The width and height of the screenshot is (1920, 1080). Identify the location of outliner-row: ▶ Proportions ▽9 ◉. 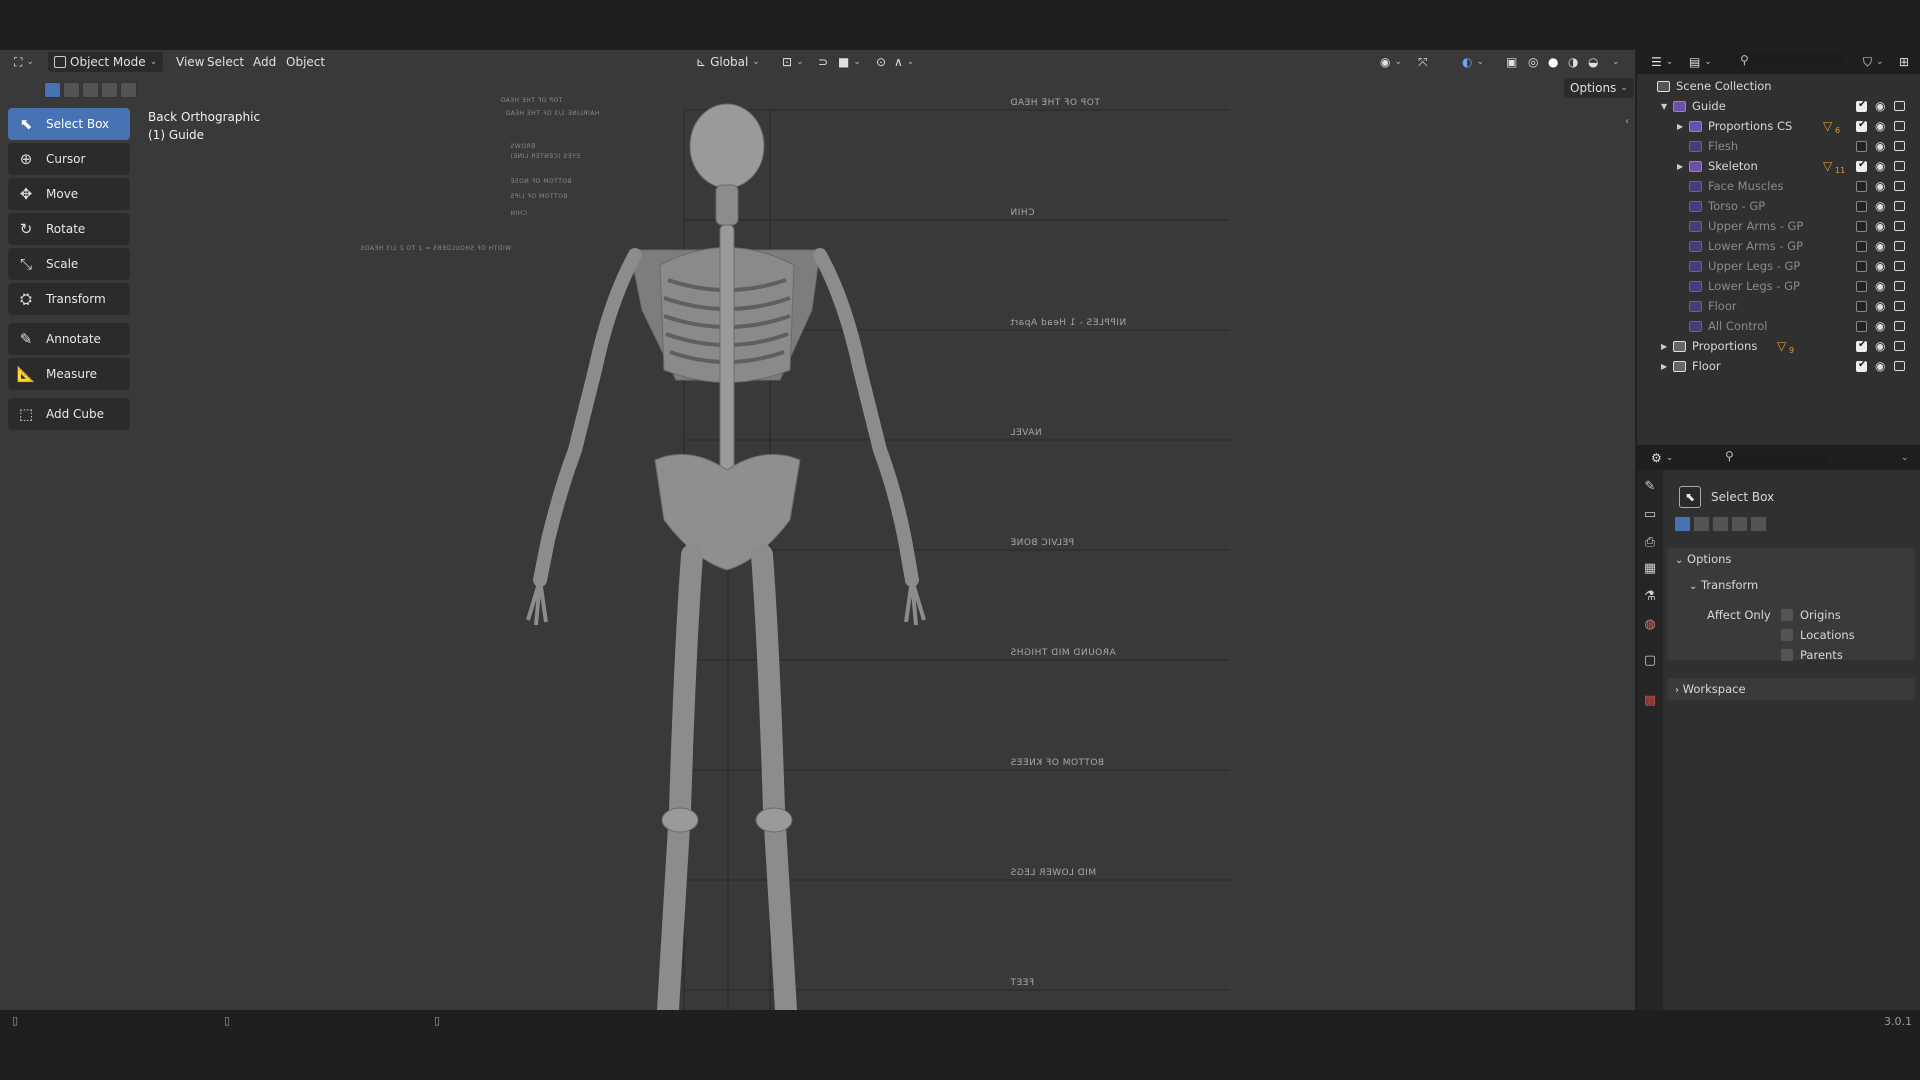
(1778, 346).